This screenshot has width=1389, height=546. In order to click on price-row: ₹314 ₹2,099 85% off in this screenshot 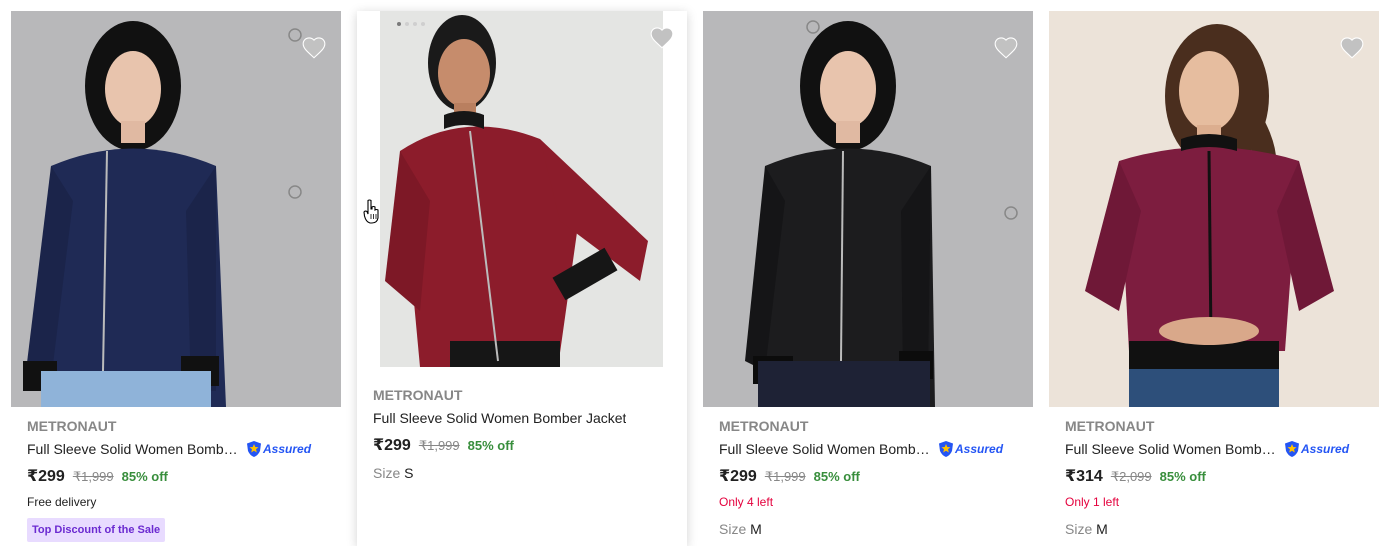, I will do `click(1217, 476)`.